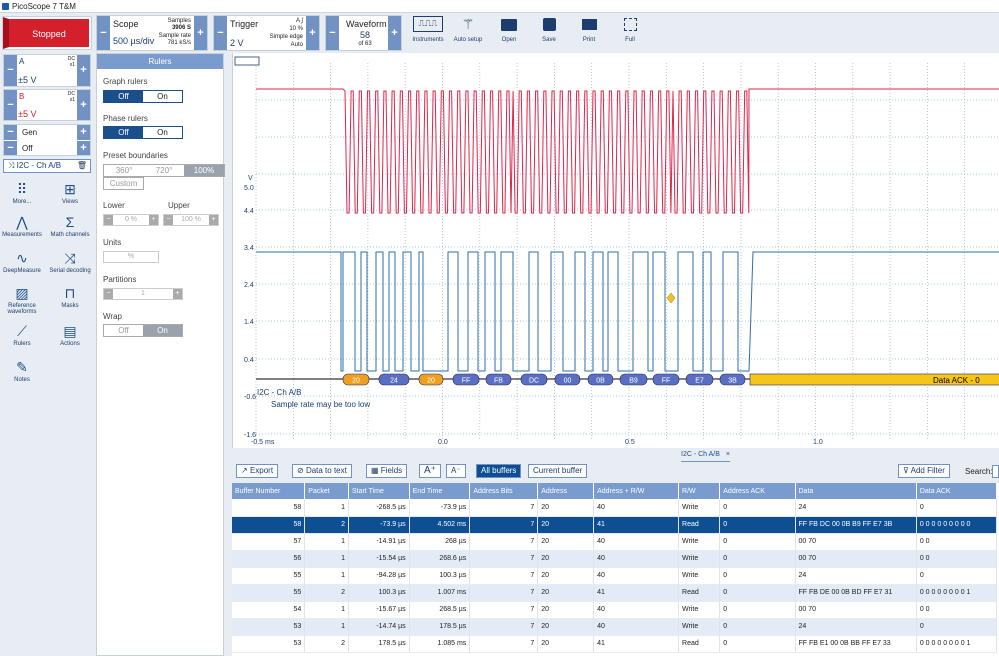 Image resolution: width=999 pixels, height=656 pixels. Describe the element at coordinates (22, 335) in the screenshot. I see `rulers-button: ⟋ Rulers` at that location.